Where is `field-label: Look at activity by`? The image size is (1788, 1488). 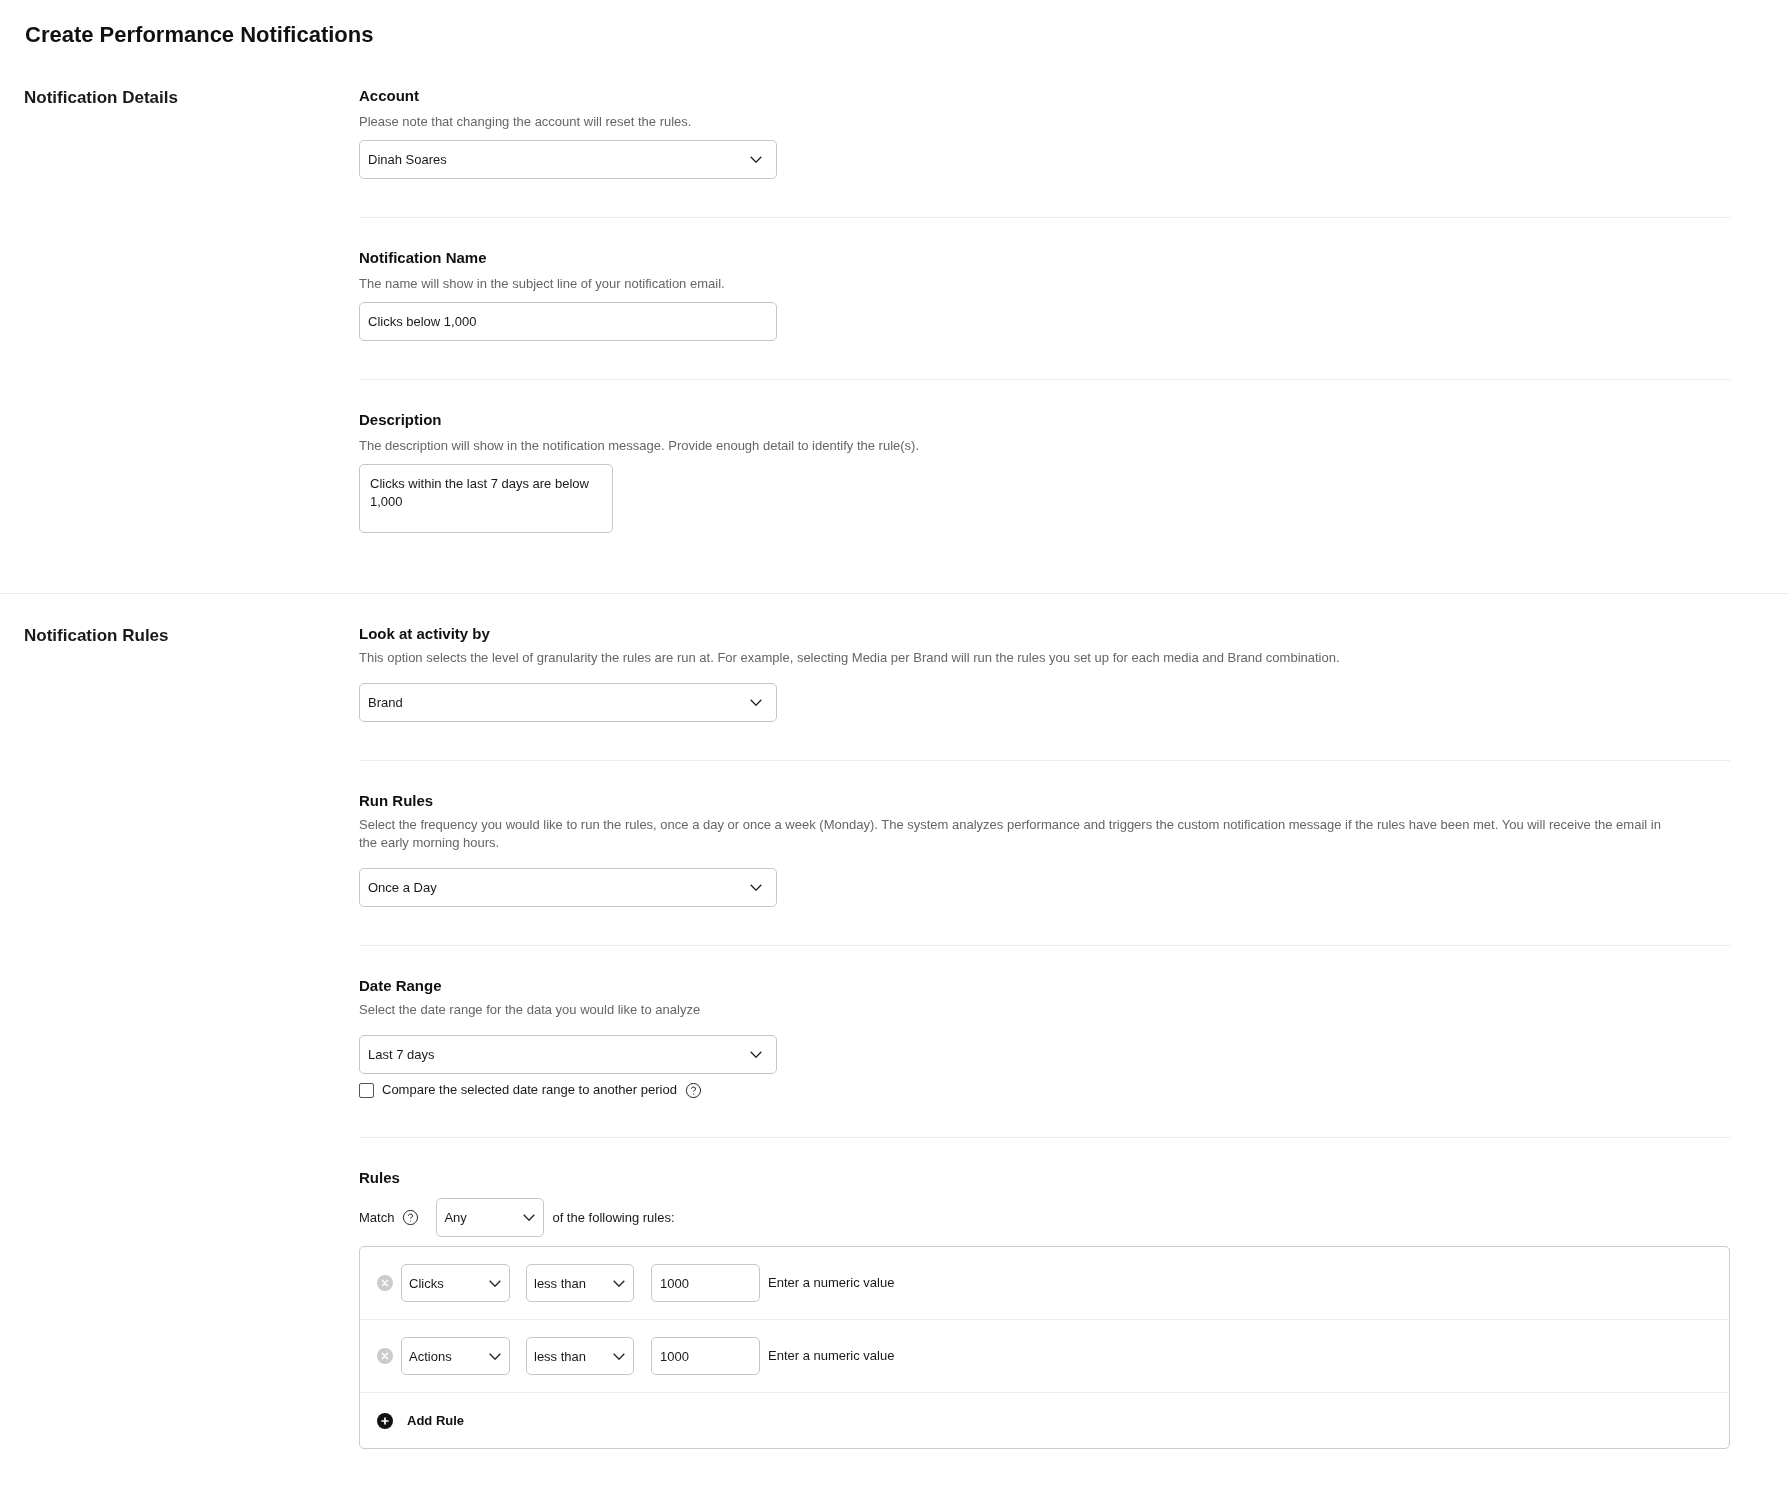
field-label: Look at activity by is located at coordinates (424, 634).